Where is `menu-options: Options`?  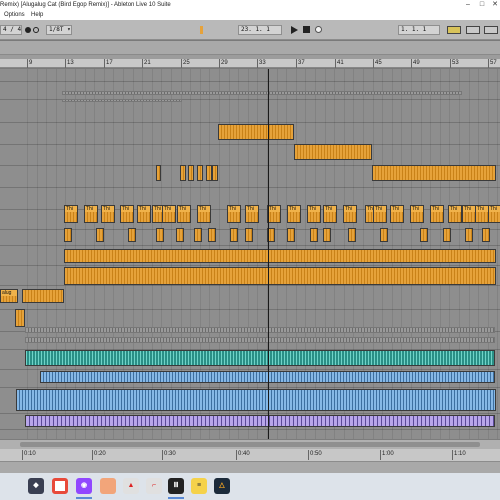 menu-options: Options is located at coordinates (14, 15).